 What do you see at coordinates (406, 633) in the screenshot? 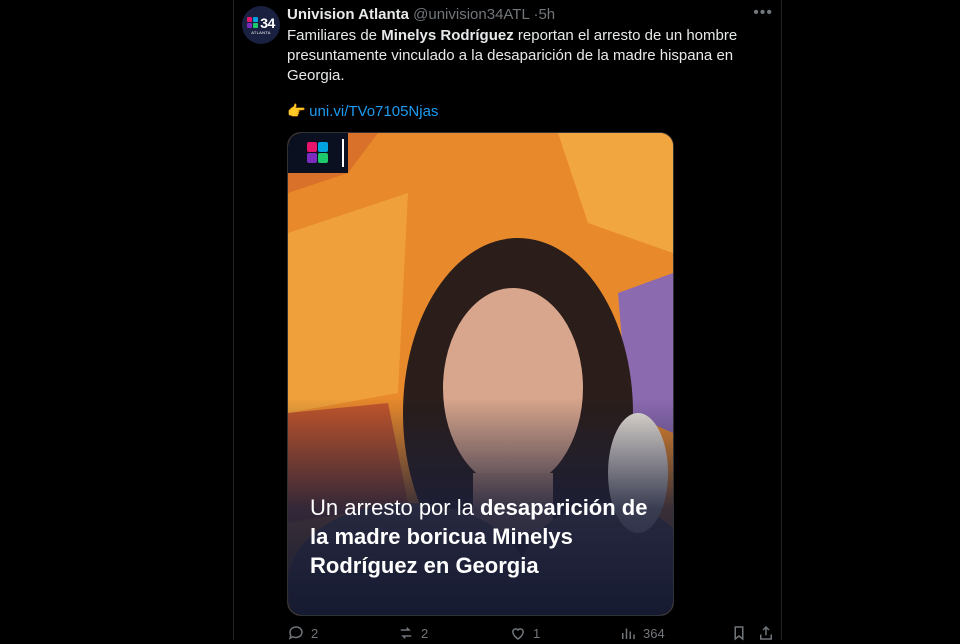
I see `repost-icon` at bounding box center [406, 633].